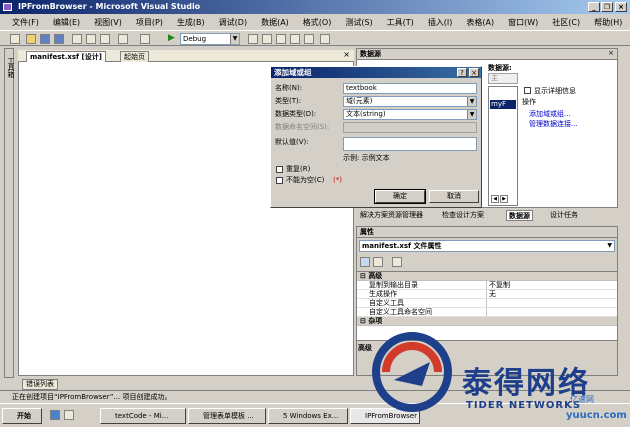  I want to click on toolbox-side-tab: 工具箱, so click(9, 213).